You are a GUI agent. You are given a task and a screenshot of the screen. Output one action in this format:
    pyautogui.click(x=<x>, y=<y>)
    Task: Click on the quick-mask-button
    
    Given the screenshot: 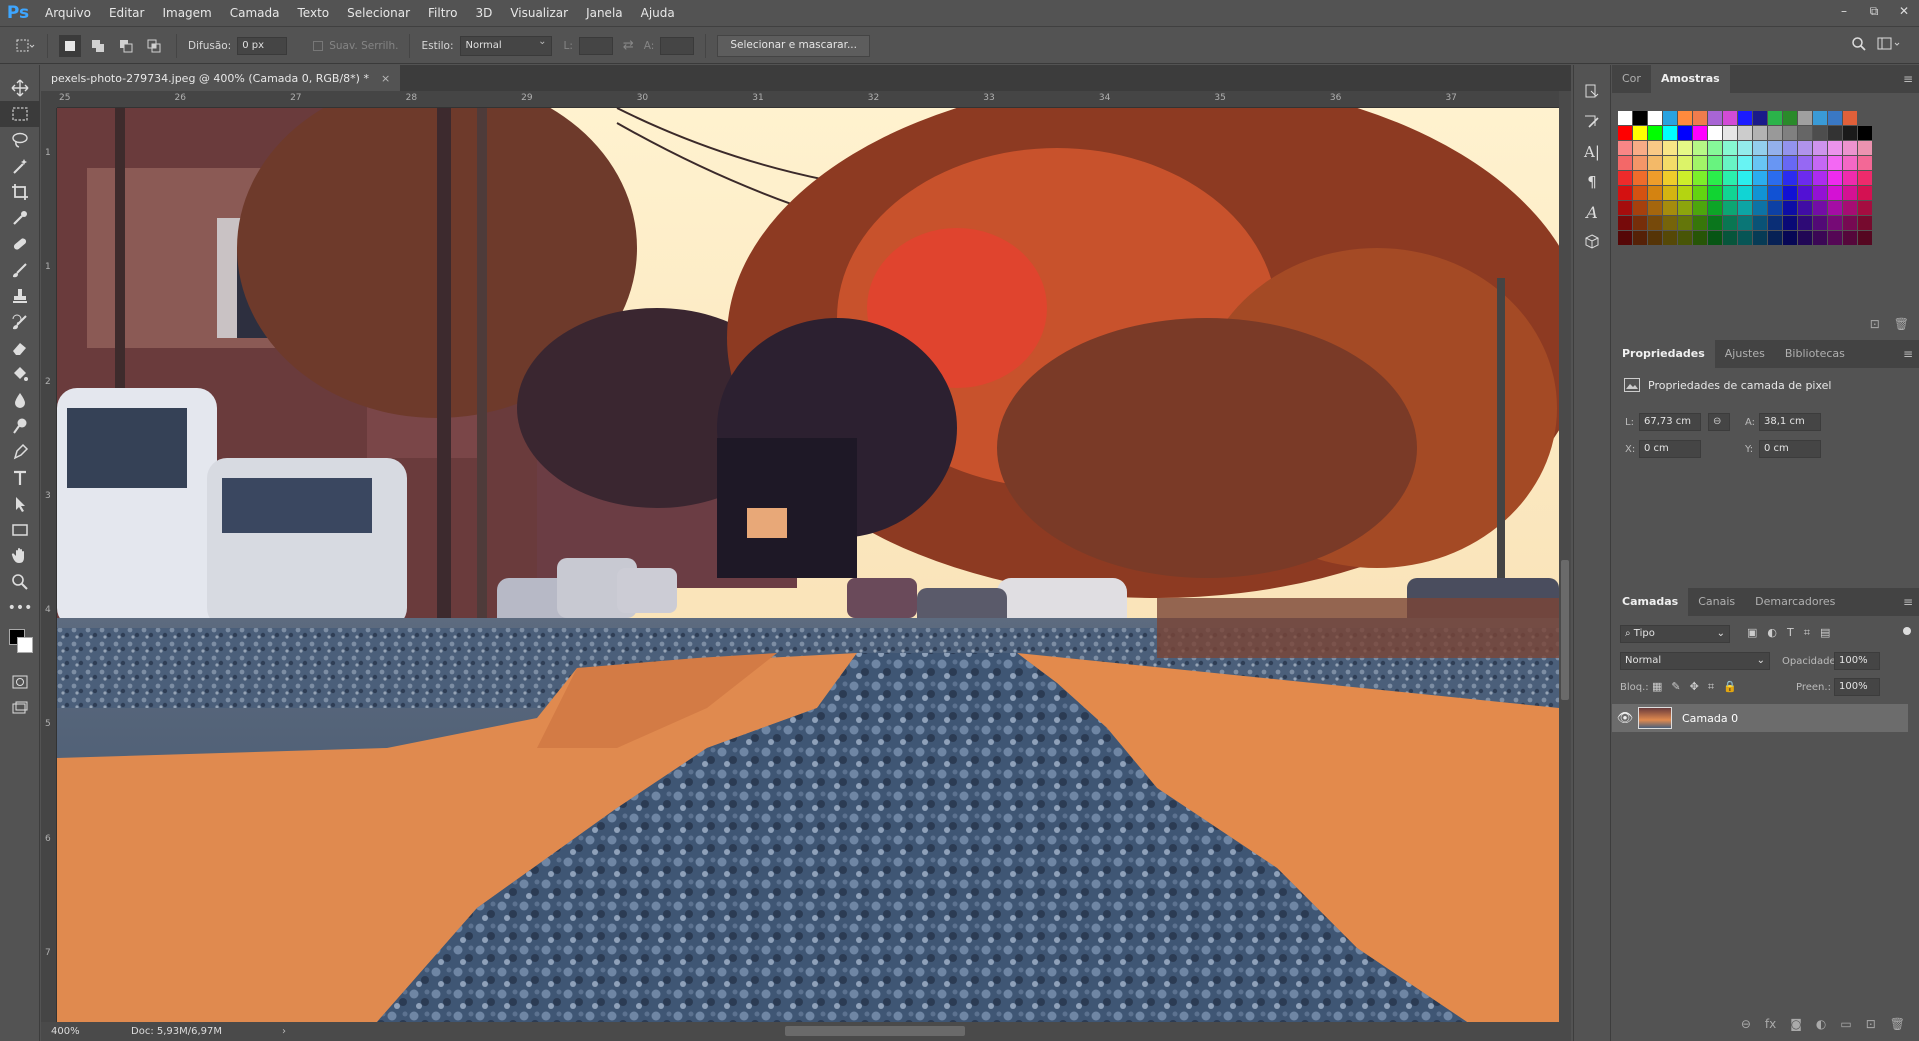 What is the action you would take?
    pyautogui.click(x=20, y=682)
    